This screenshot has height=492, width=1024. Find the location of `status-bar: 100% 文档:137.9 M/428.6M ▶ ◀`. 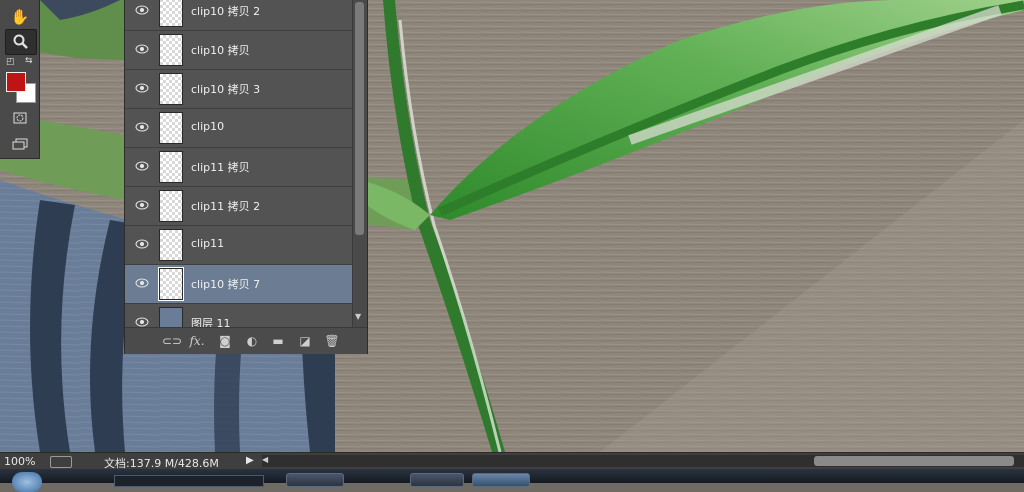

status-bar: 100% 文档:137.9 M/428.6M ▶ ◀ is located at coordinates (512, 461).